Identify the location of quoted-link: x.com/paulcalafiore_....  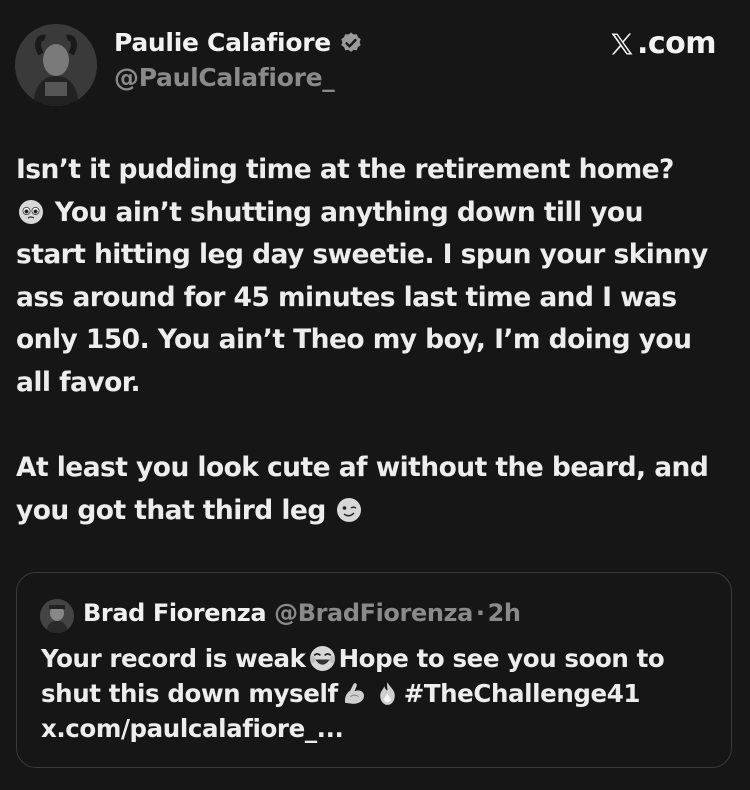
(381, 728).